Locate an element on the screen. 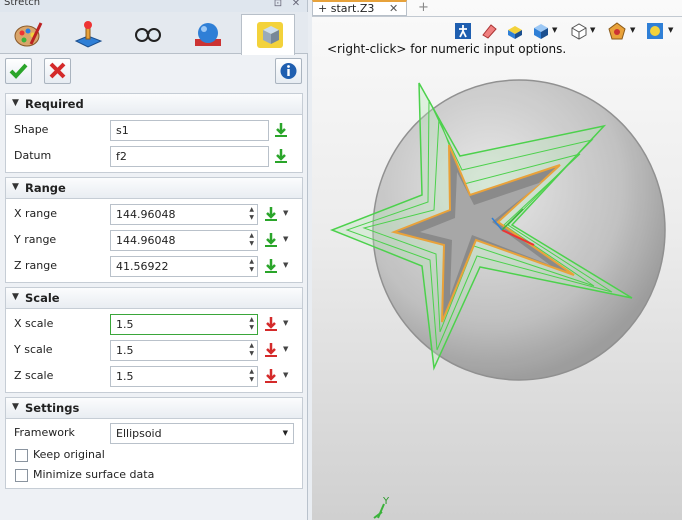 Image resolution: width=682 pixels, height=520 pixels. cancel-x-icon is located at coordinates (57, 70).